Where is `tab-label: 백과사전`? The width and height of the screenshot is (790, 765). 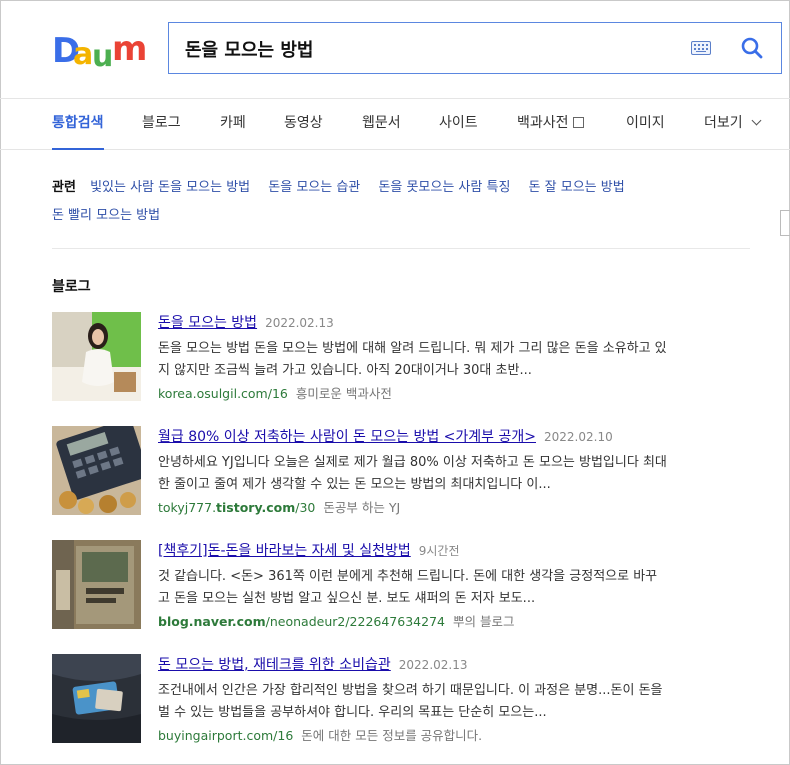 tab-label: 백과사전 is located at coordinates (543, 123).